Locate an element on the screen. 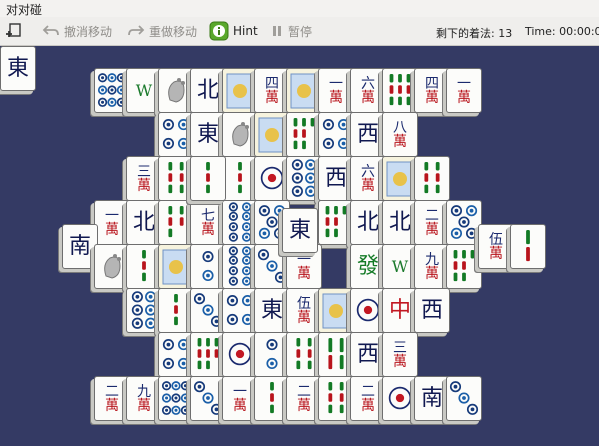 This screenshot has width=599, height=446. character-tile: 七萬 is located at coordinates (208, 222).